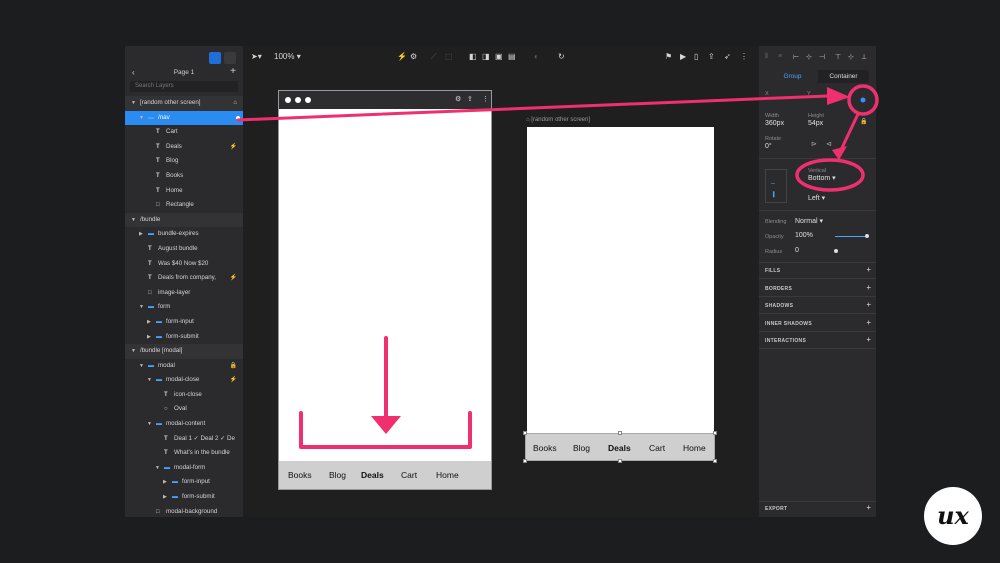 The image size is (1000, 563). Describe the element at coordinates (184, 293) in the screenshot. I see `layer-row: □ image-layer` at that location.